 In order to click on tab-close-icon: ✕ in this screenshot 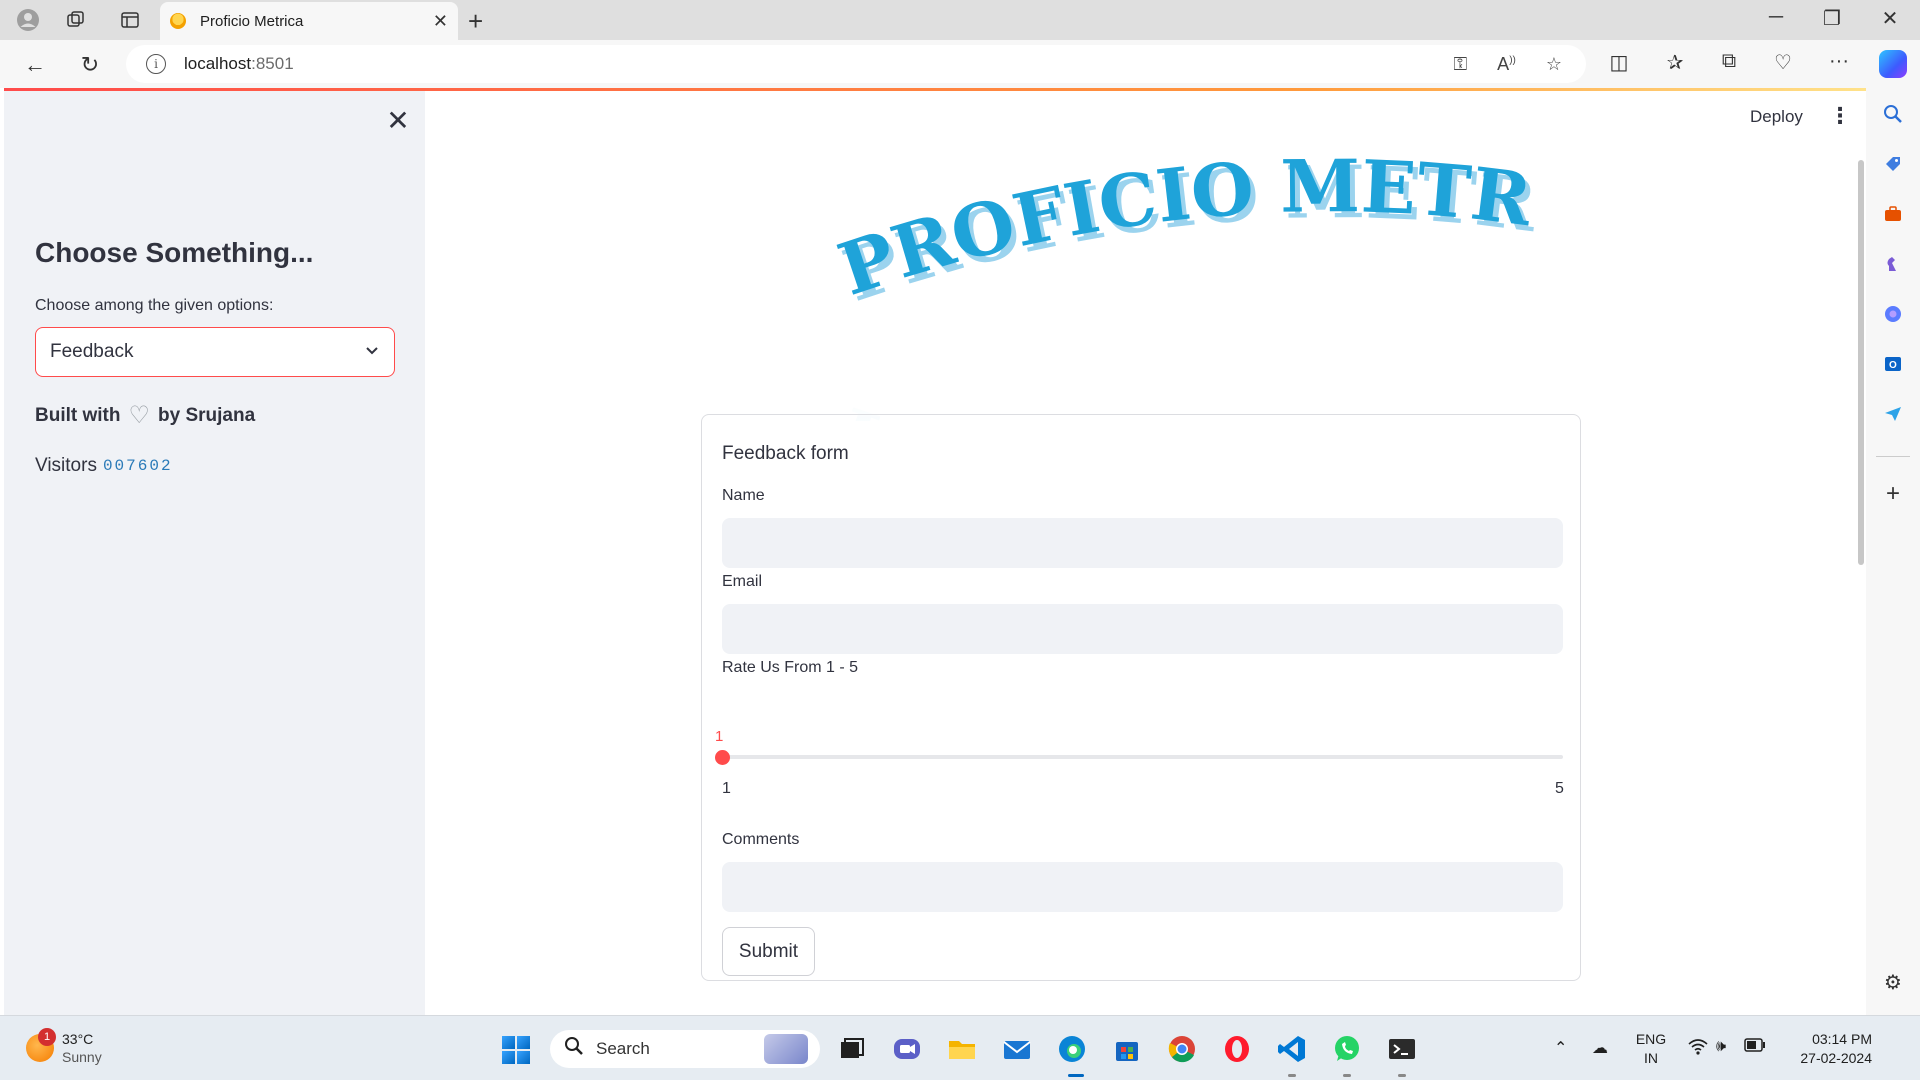, I will do `click(440, 21)`.